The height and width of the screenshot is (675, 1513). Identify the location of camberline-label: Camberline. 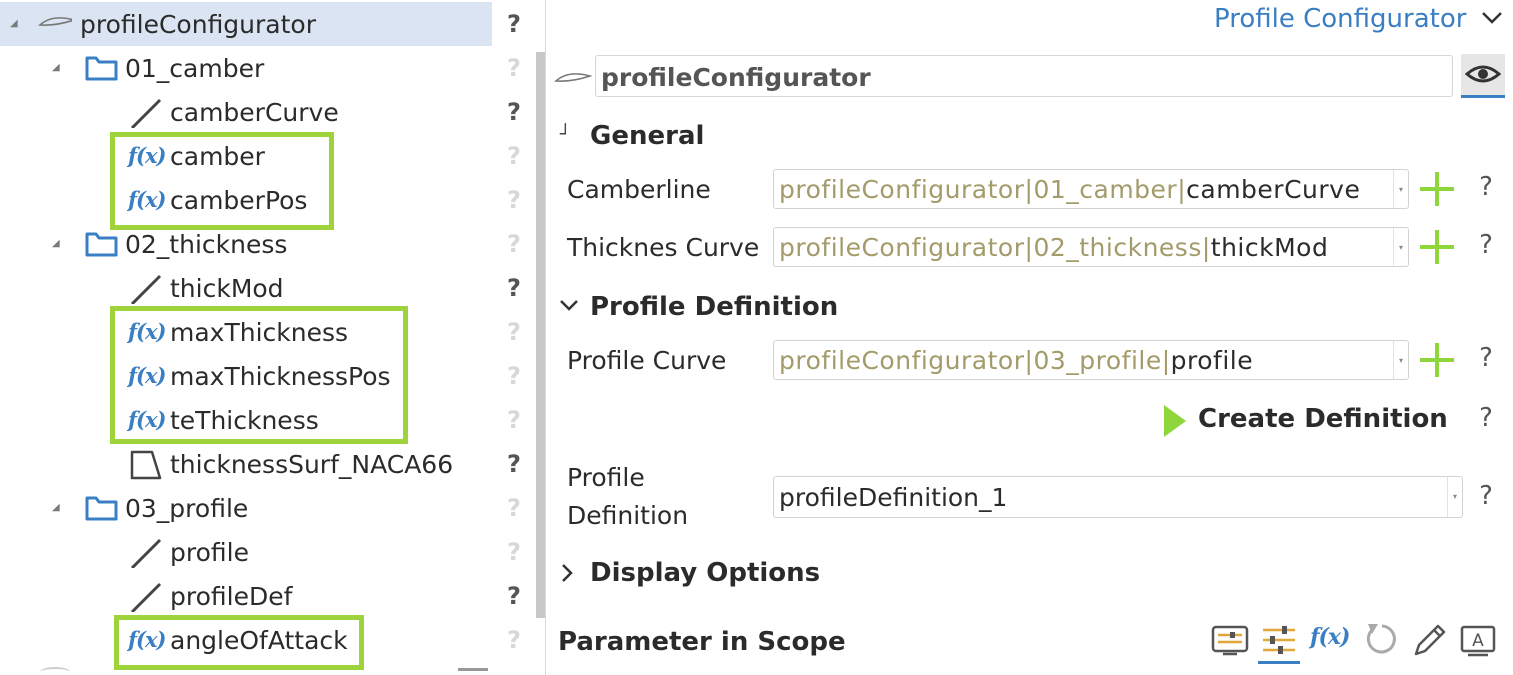
(639, 189).